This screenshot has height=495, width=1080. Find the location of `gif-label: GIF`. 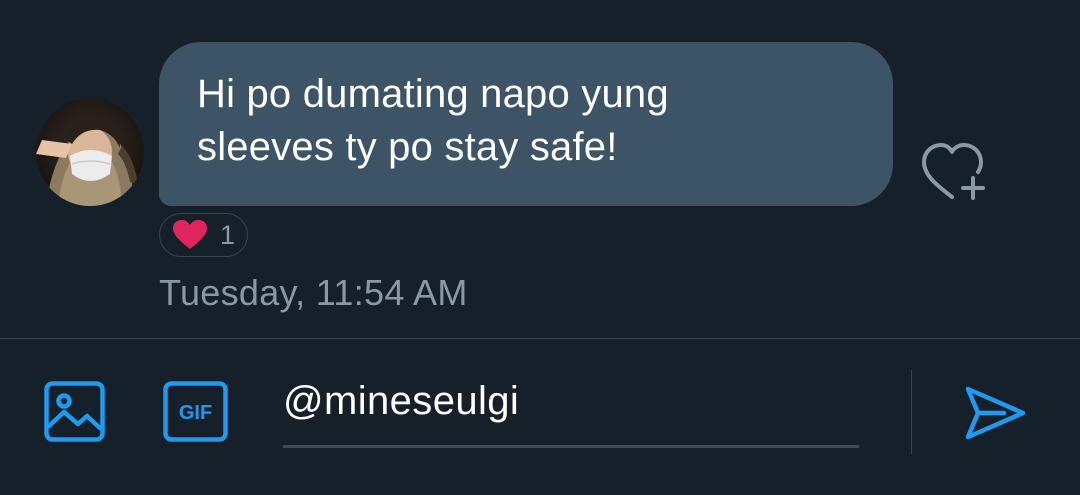

gif-label: GIF is located at coordinates (195, 413).